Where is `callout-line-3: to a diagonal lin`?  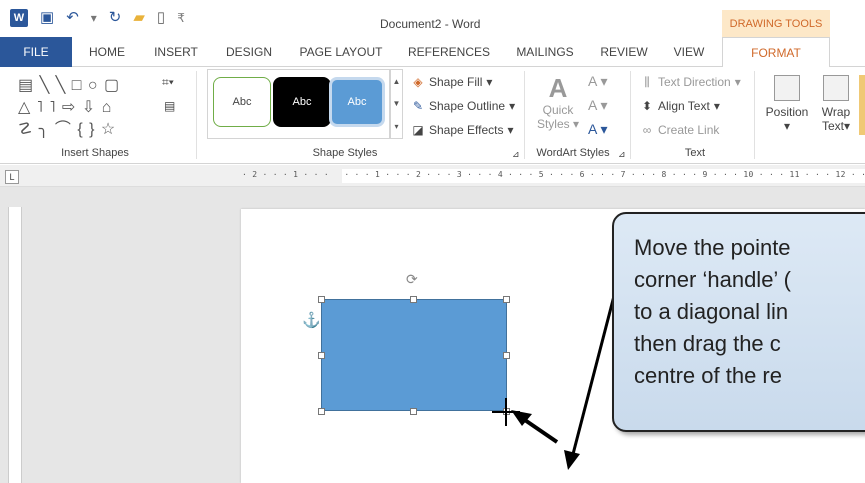 callout-line-3: to a diagonal lin is located at coordinates (711, 311).